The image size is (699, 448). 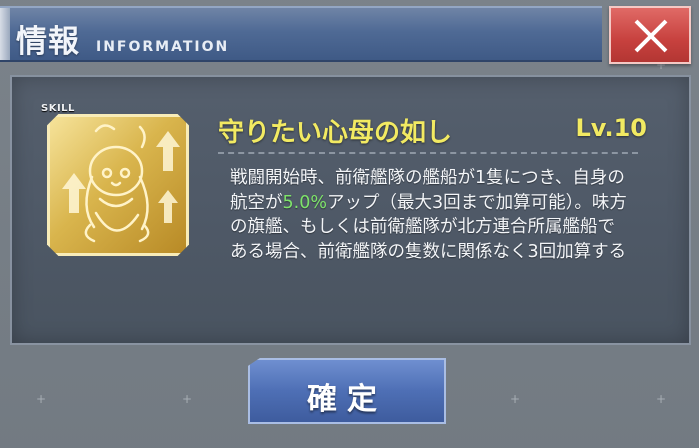 What do you see at coordinates (611, 128) in the screenshot?
I see `skill-level: Lv.10` at bounding box center [611, 128].